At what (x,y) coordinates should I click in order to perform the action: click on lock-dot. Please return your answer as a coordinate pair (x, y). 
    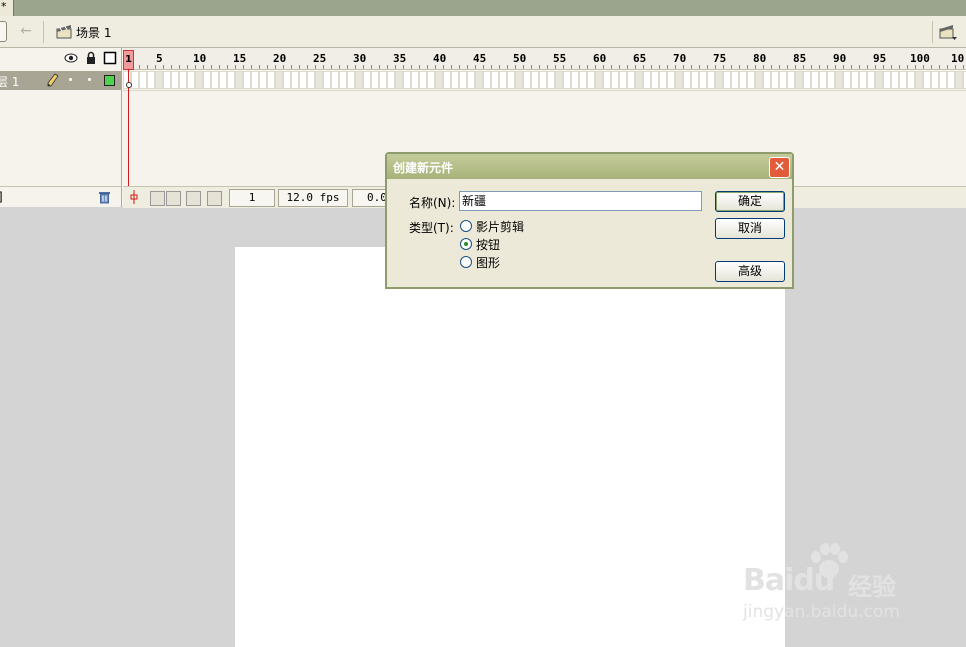
    Looking at the image, I should click on (89, 79).